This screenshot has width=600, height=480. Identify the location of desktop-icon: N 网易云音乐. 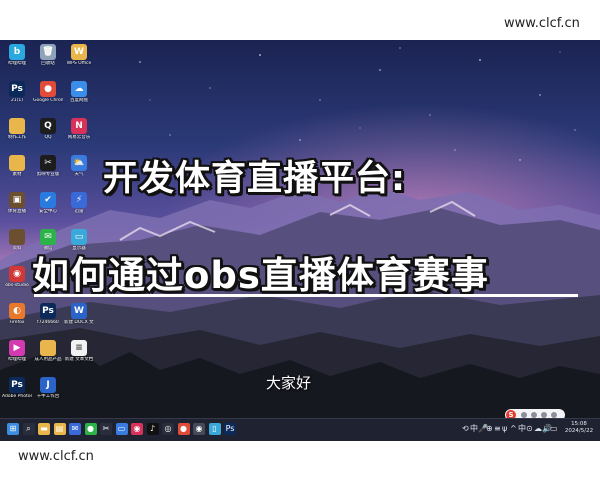
(79, 135).